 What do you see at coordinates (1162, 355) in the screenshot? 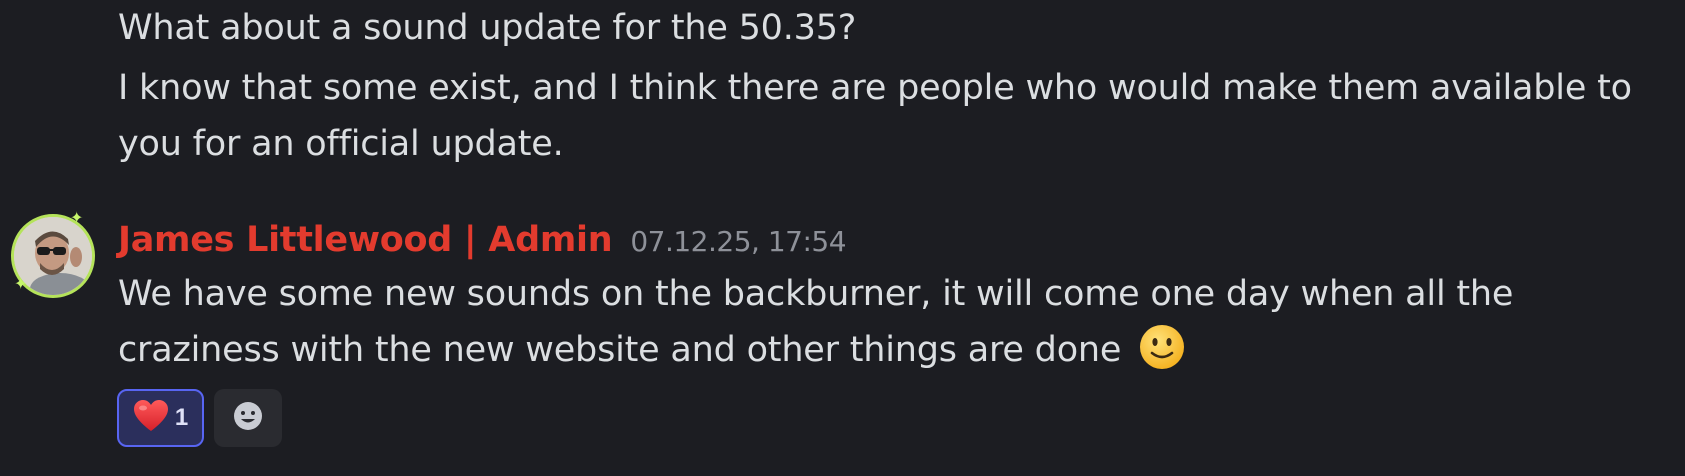
I see `slightly-smiling-face-icon` at bounding box center [1162, 355].